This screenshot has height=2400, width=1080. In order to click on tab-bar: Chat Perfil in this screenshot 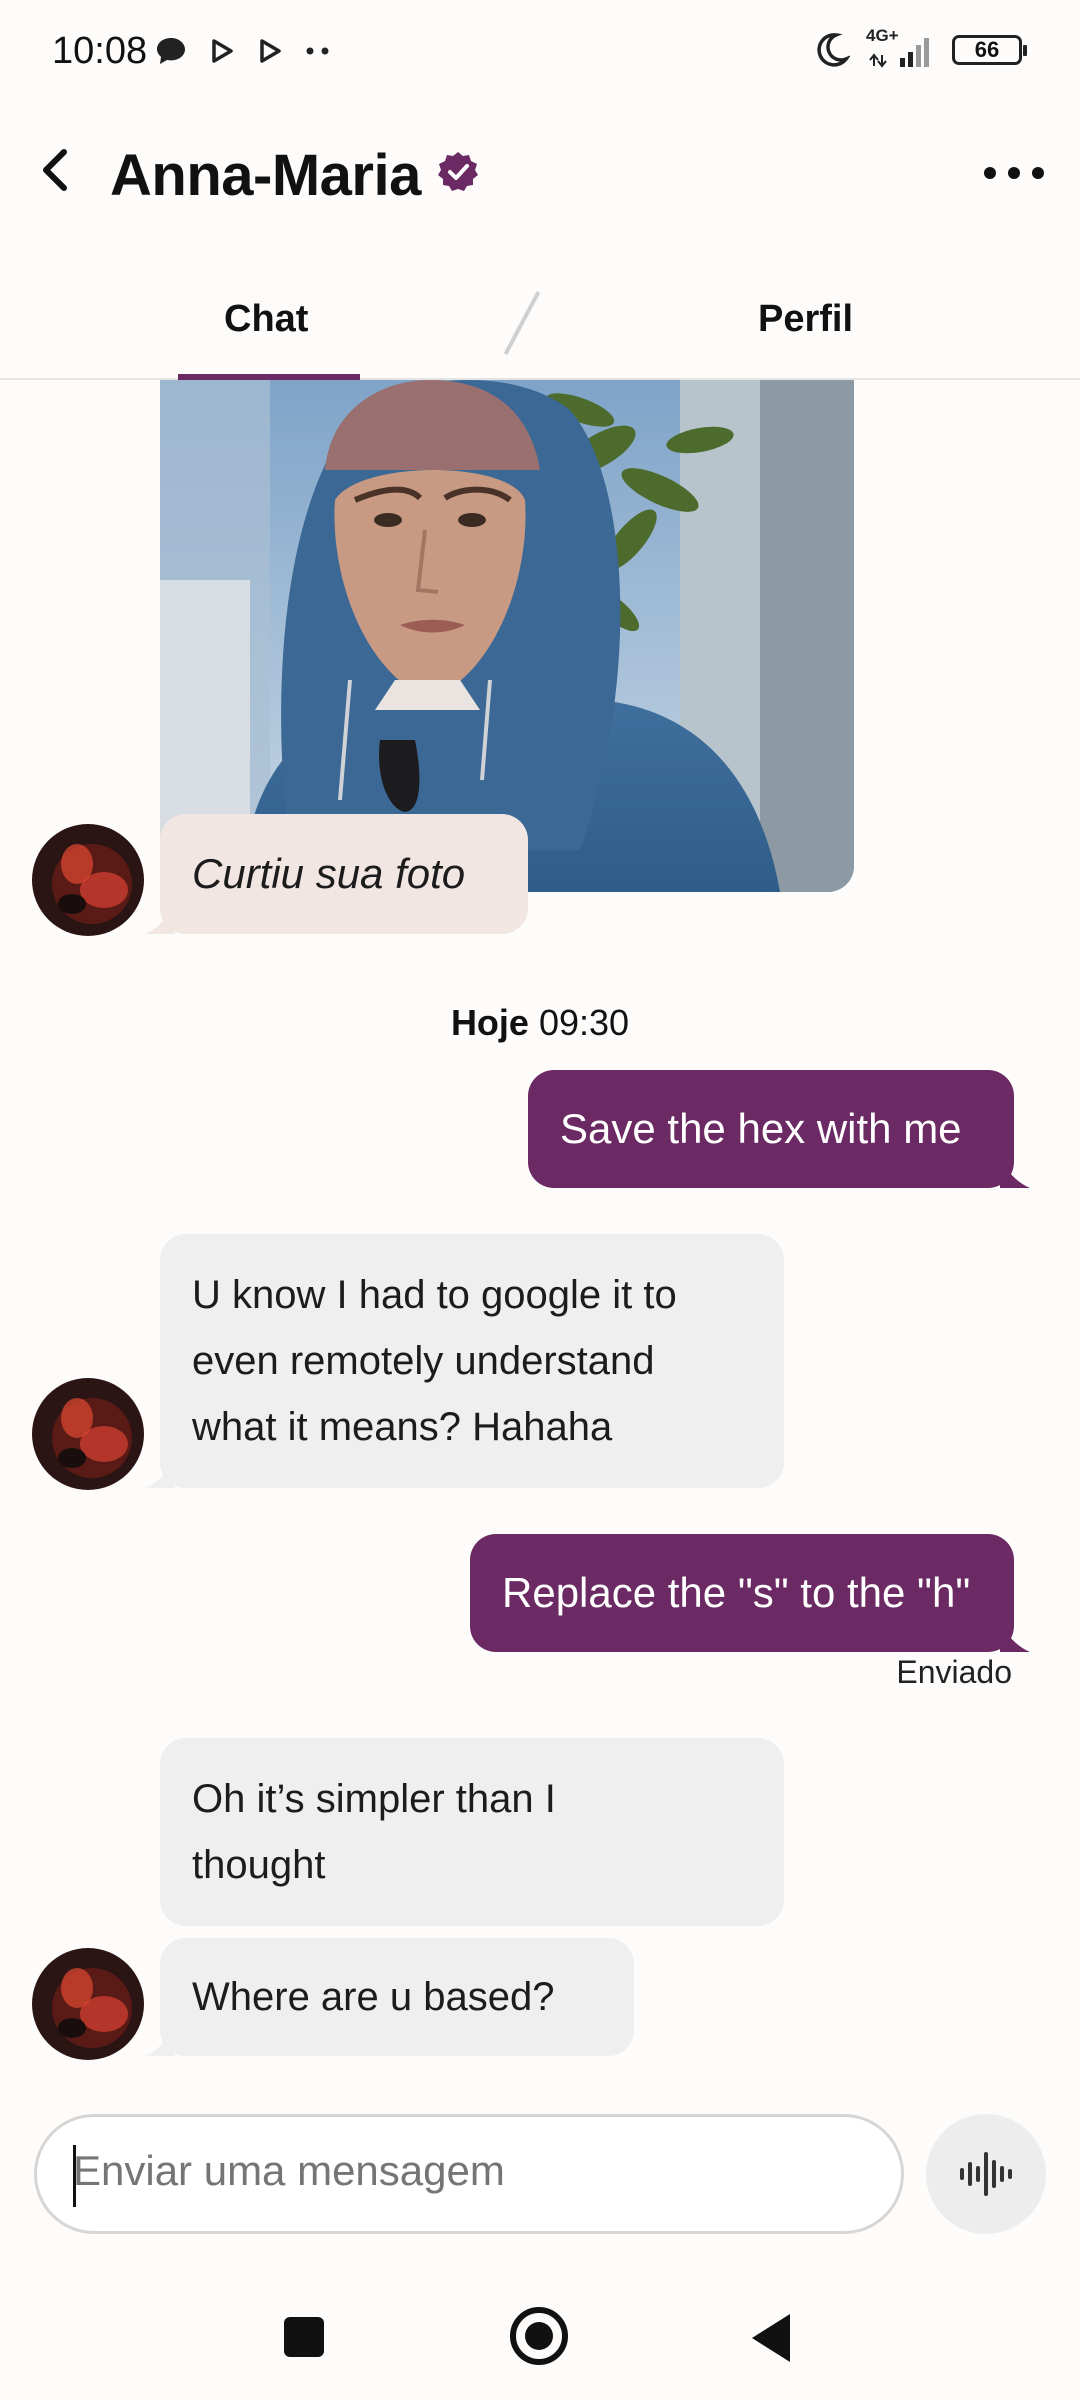, I will do `click(540, 320)`.